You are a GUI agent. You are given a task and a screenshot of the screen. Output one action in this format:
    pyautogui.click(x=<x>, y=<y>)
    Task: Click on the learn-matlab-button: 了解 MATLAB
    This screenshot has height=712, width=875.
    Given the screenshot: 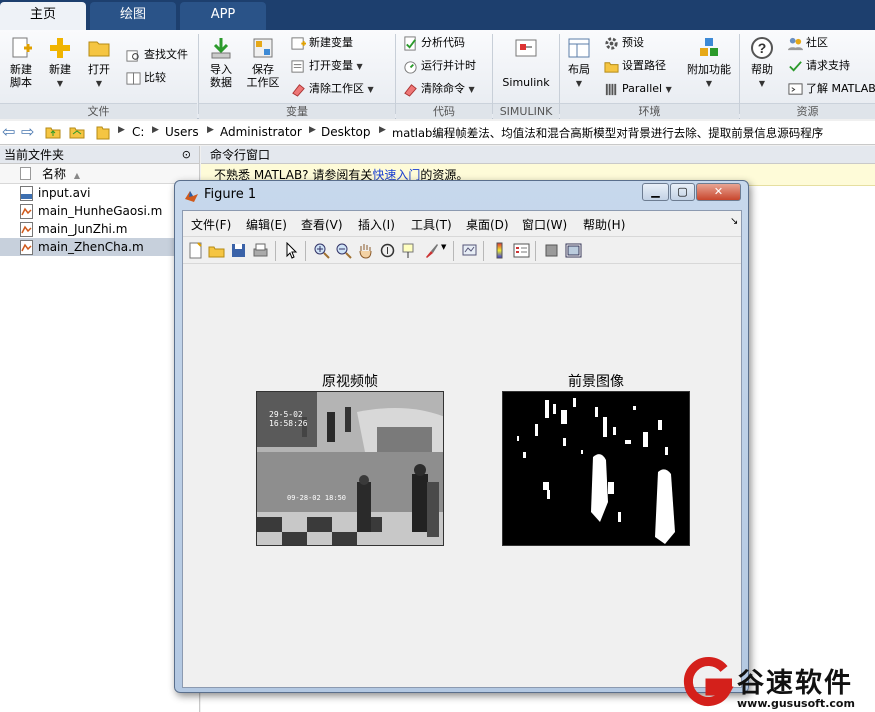 What is the action you would take?
    pyautogui.click(x=831, y=89)
    